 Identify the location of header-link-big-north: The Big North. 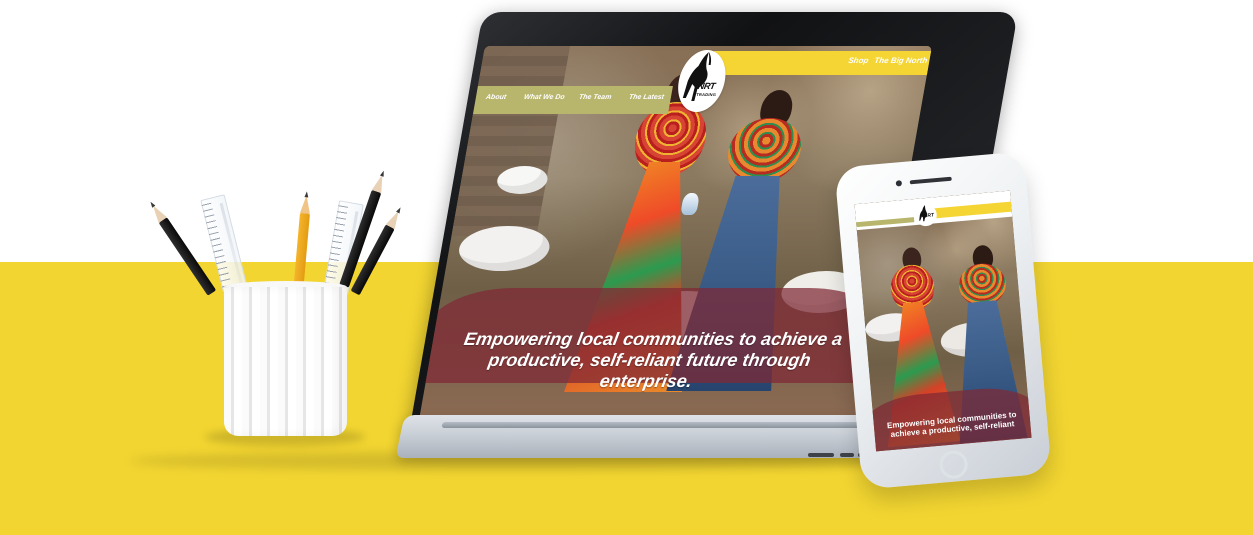
(901, 60).